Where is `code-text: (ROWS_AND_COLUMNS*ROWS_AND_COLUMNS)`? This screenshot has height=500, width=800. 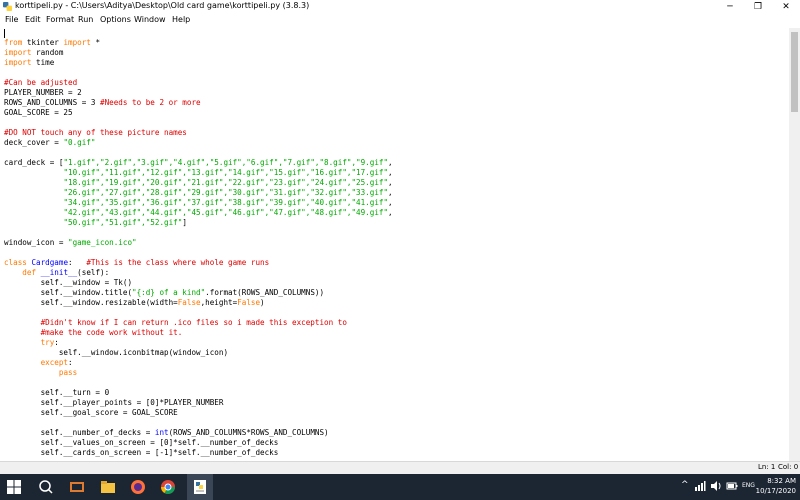 code-text: (ROWS_AND_COLUMNS*ROWS_AND_COLUMNS) is located at coordinates (248, 432).